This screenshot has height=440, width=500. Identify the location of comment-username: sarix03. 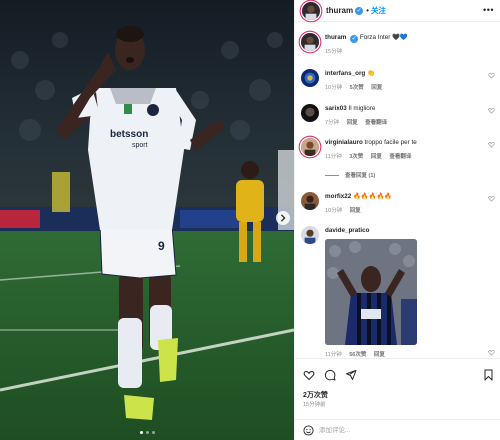
(336, 108).